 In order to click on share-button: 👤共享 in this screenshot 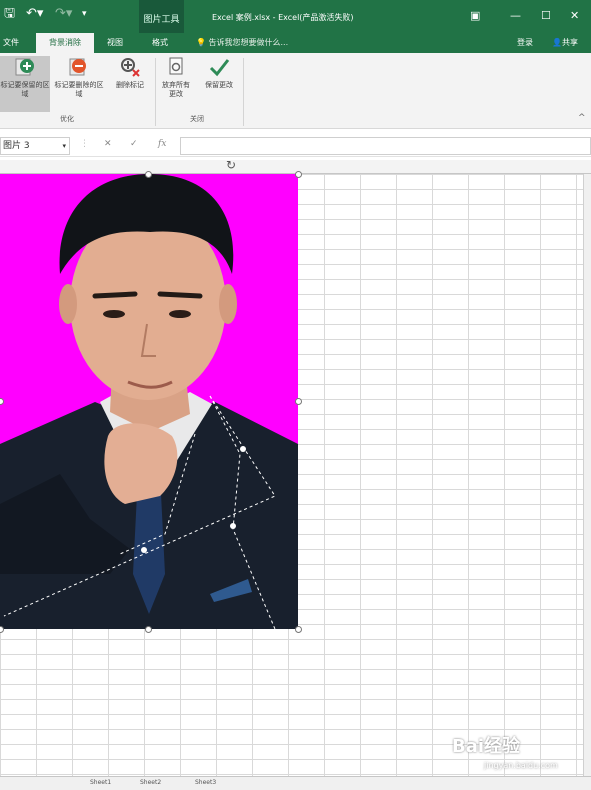, I will do `click(565, 43)`.